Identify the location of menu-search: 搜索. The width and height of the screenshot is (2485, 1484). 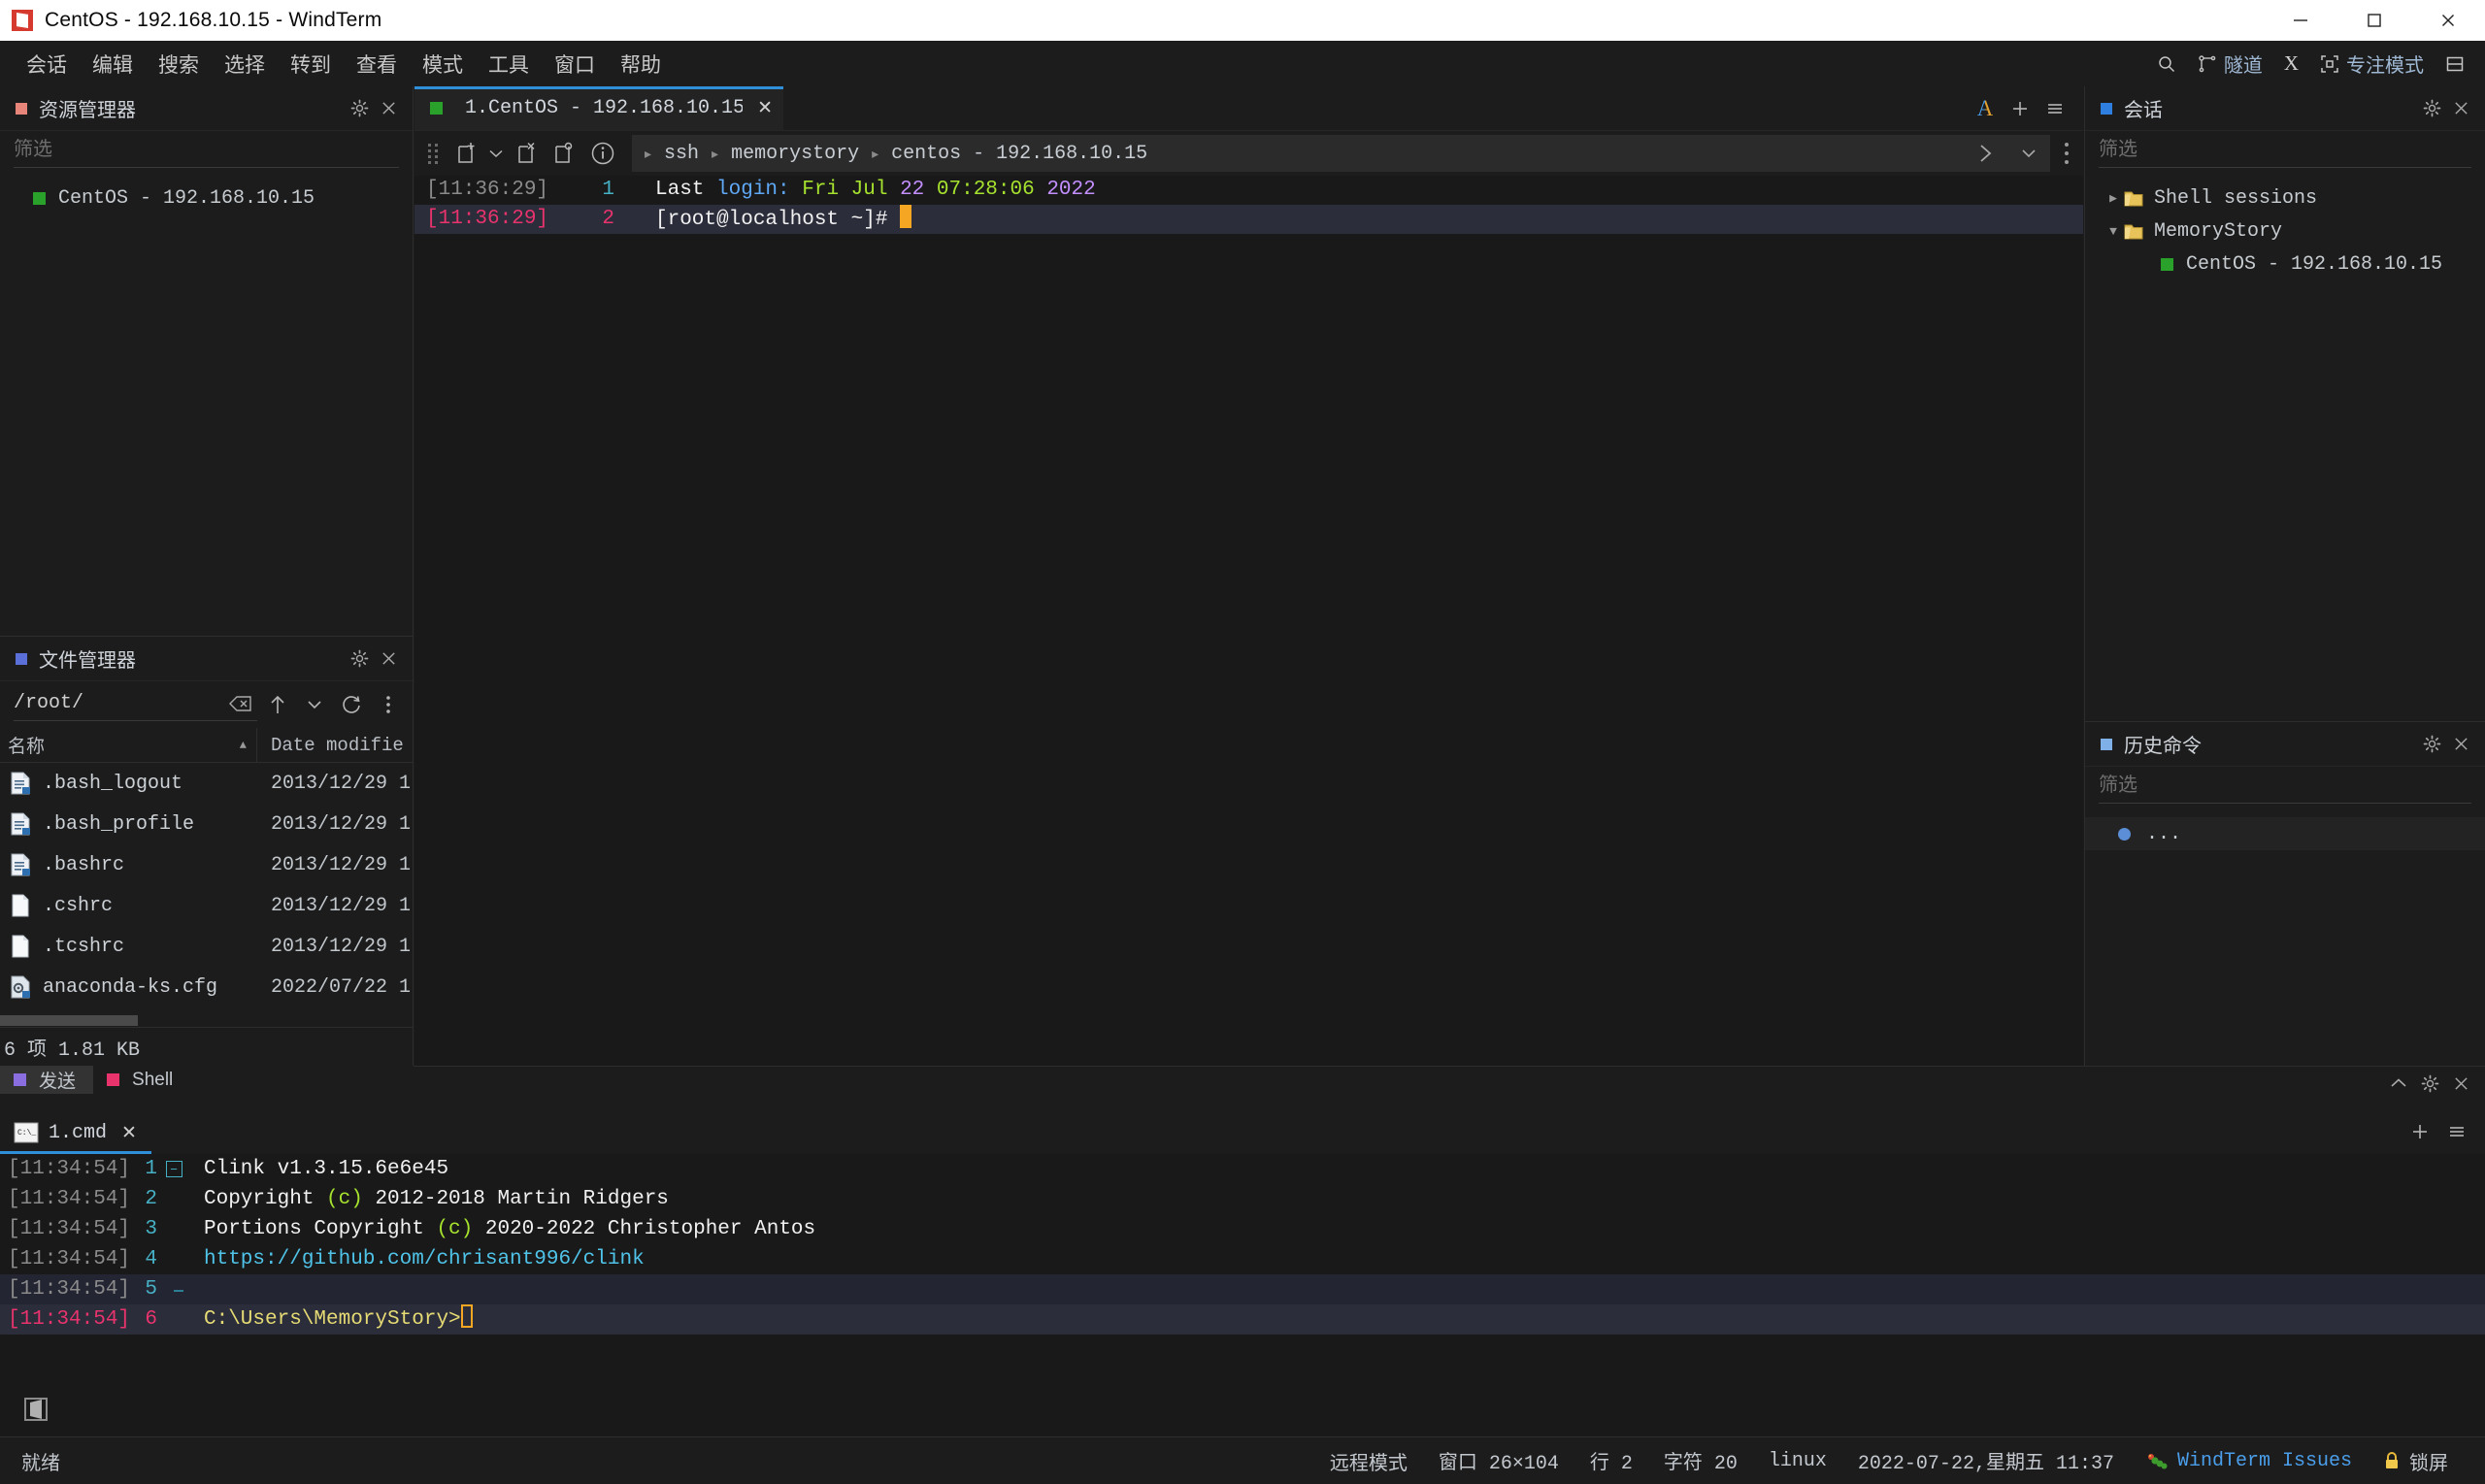
(179, 64).